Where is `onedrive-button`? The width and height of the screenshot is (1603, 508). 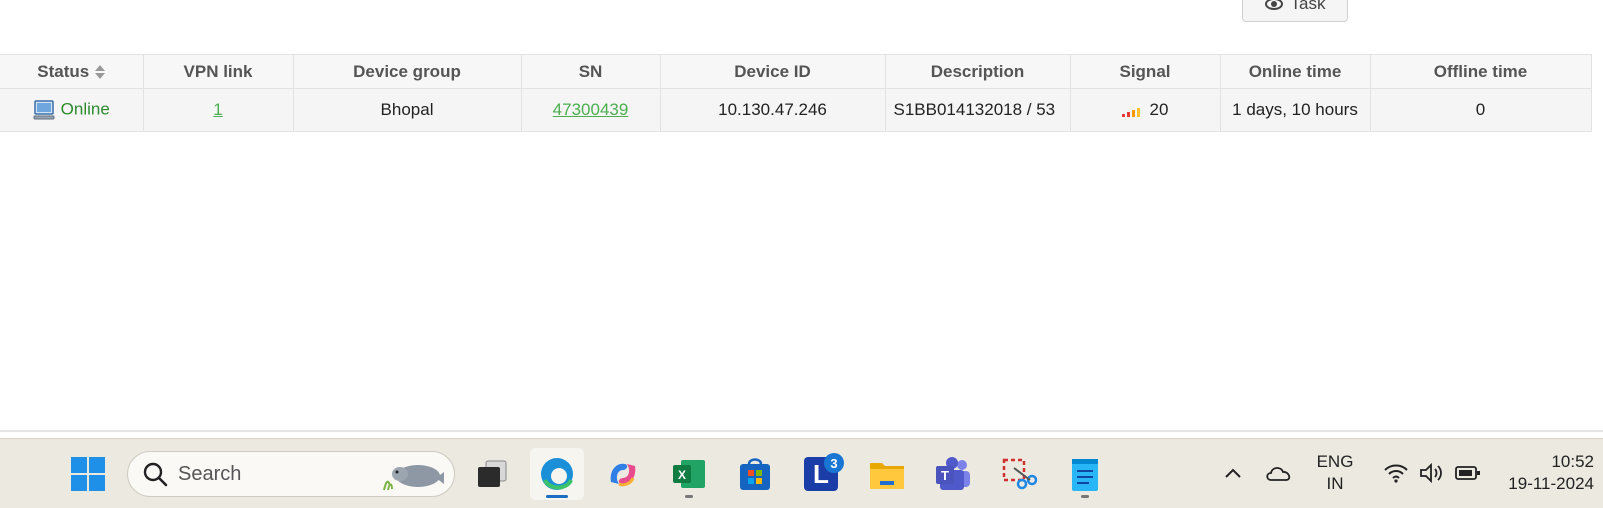 onedrive-button is located at coordinates (1279, 473).